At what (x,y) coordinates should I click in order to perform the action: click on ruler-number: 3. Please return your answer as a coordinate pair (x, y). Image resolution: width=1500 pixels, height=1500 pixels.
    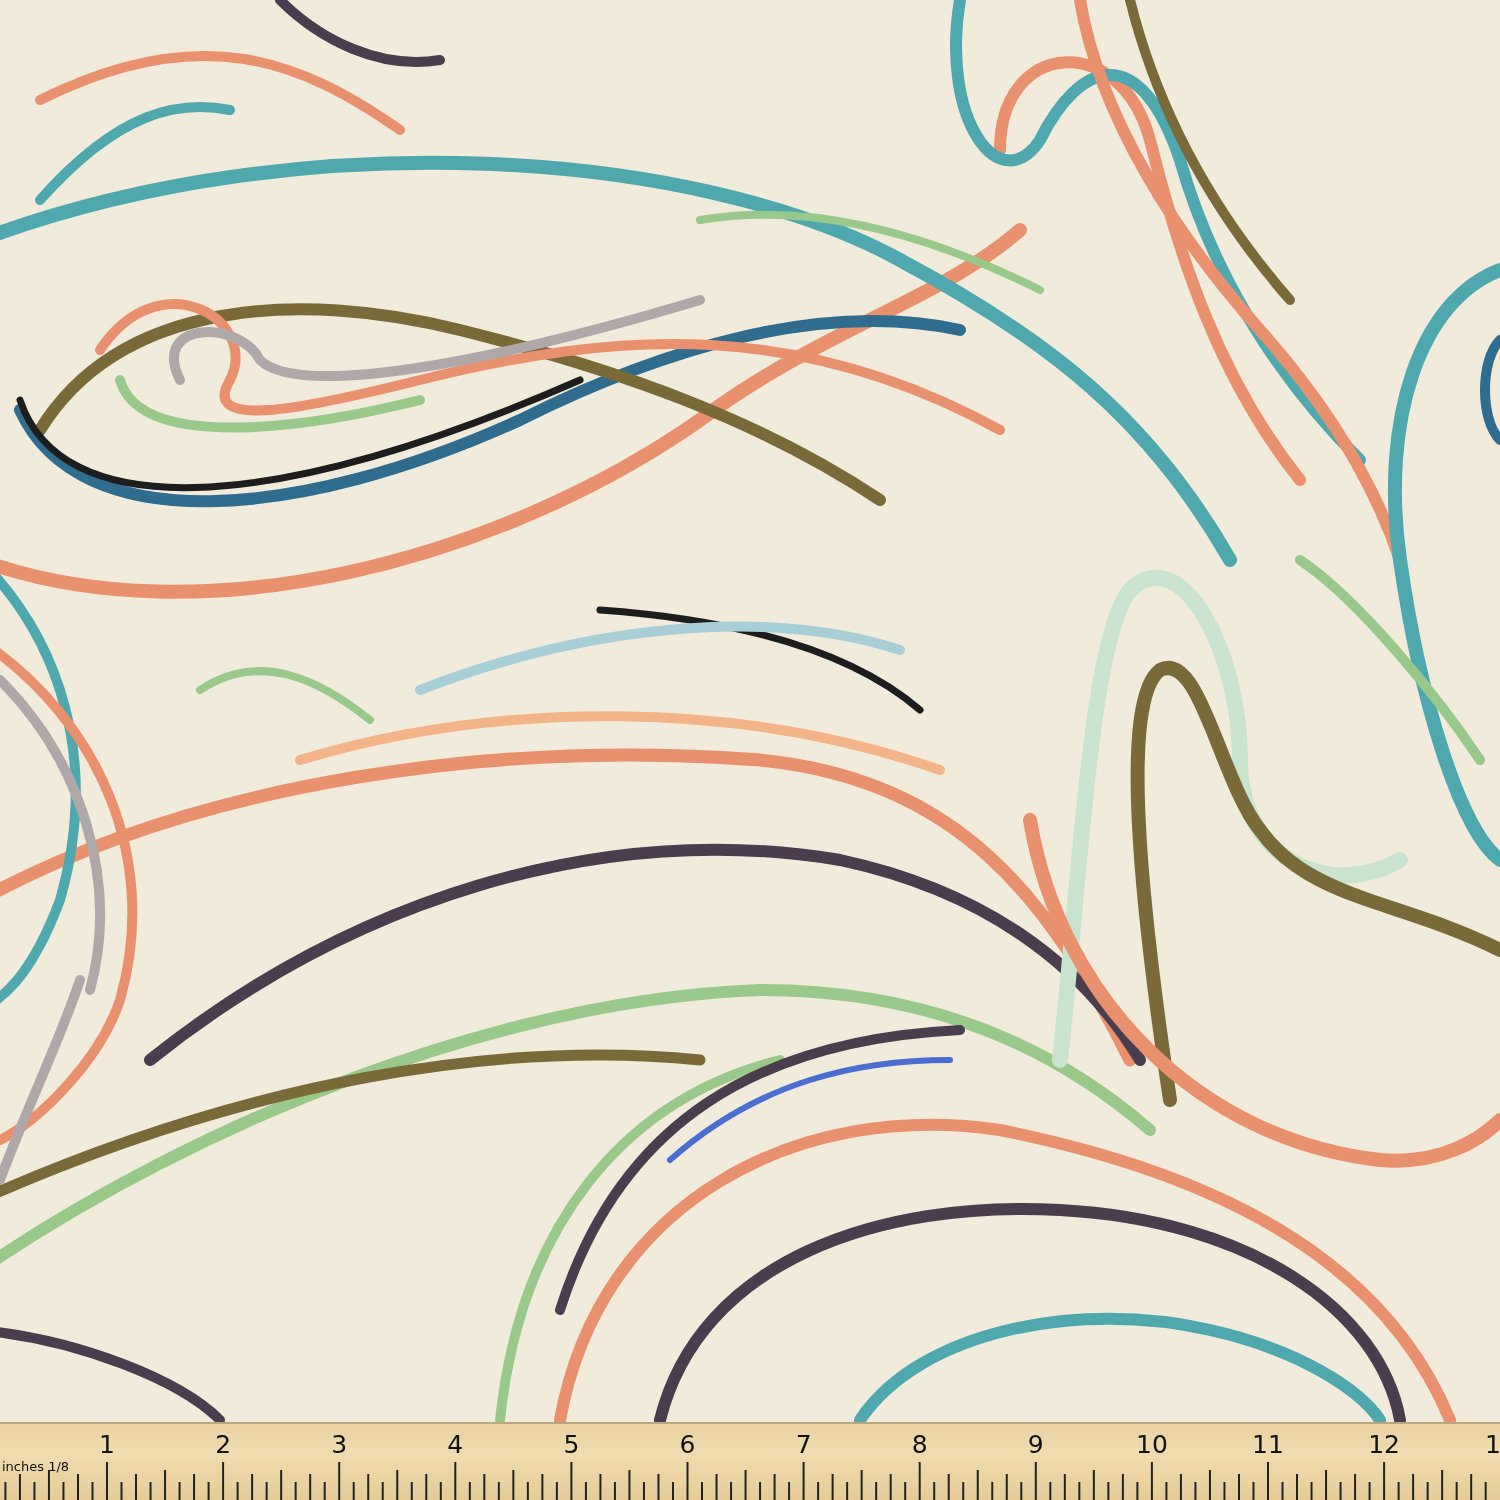
    Looking at the image, I should click on (339, 1444).